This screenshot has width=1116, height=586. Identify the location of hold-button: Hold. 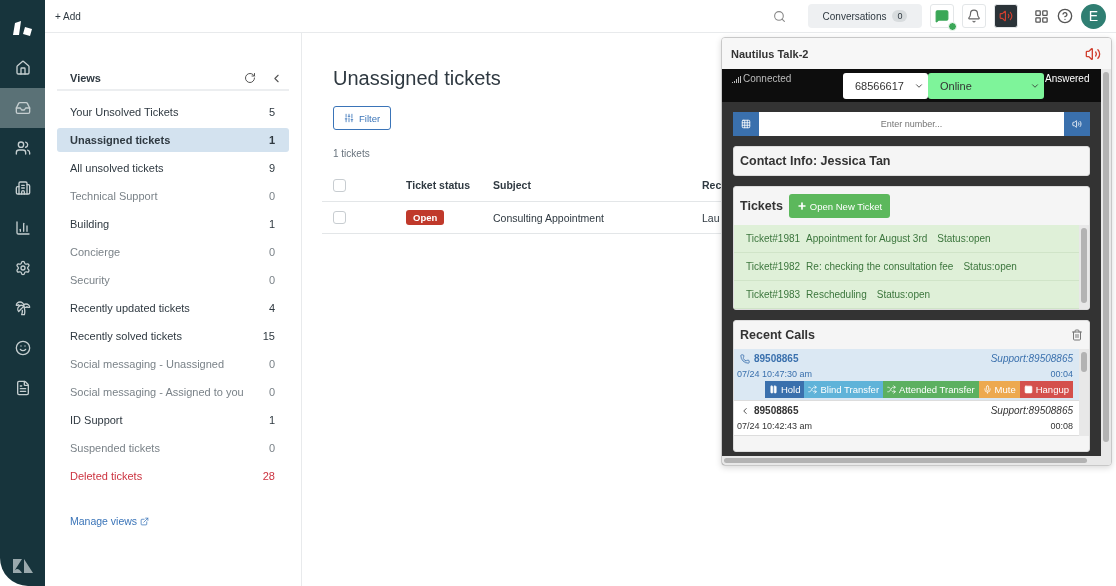
(784, 389).